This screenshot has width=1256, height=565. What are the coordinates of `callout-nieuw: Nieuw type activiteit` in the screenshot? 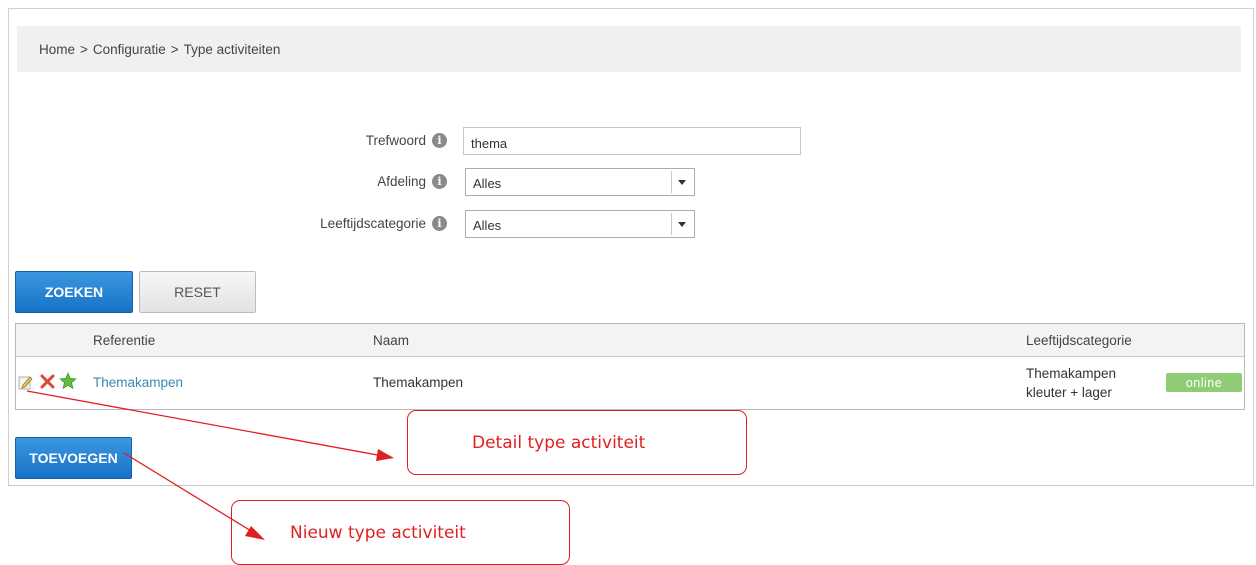 It's located at (400, 532).